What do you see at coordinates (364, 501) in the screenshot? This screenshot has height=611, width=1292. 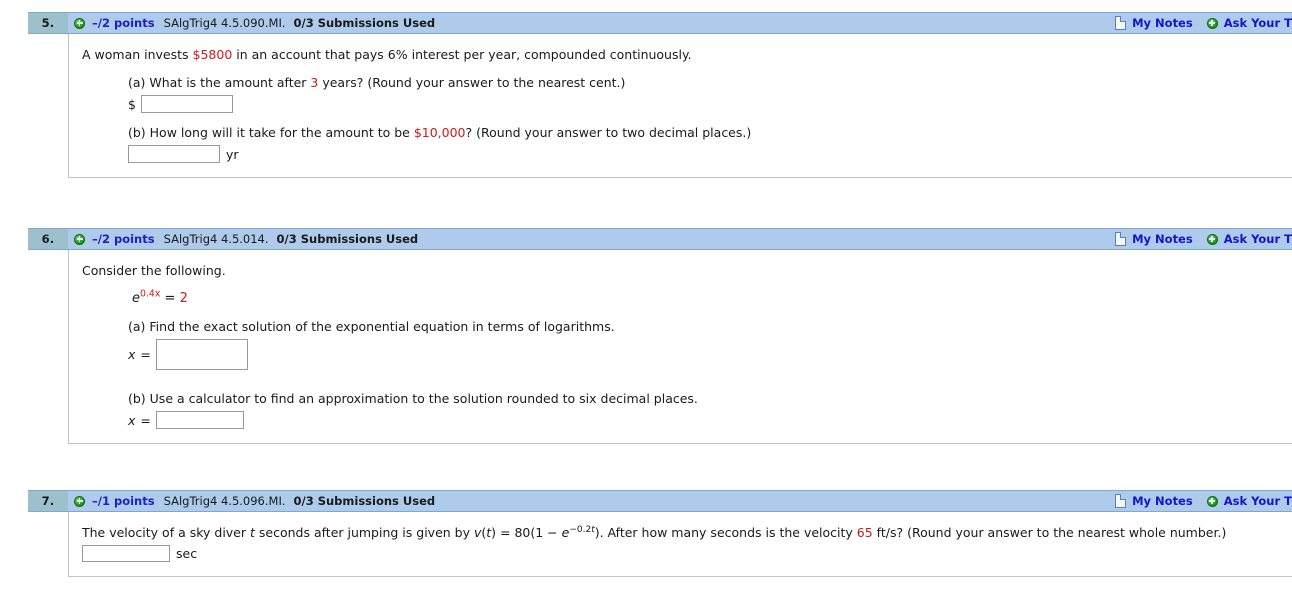 I see `submissions-used-7: 0/3 Submissions Used` at bounding box center [364, 501].